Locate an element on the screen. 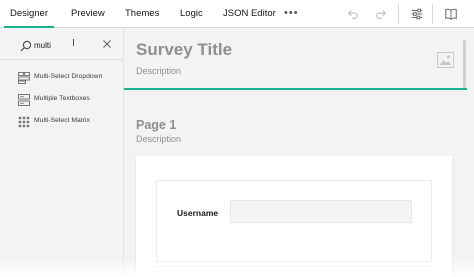 The image size is (474, 277). toolbox-item-label: Multi-Select Matrix is located at coordinates (62, 120).